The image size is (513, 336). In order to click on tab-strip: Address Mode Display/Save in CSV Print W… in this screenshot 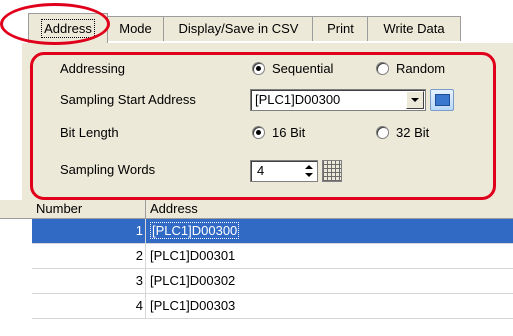, I will do `click(256, 22)`.